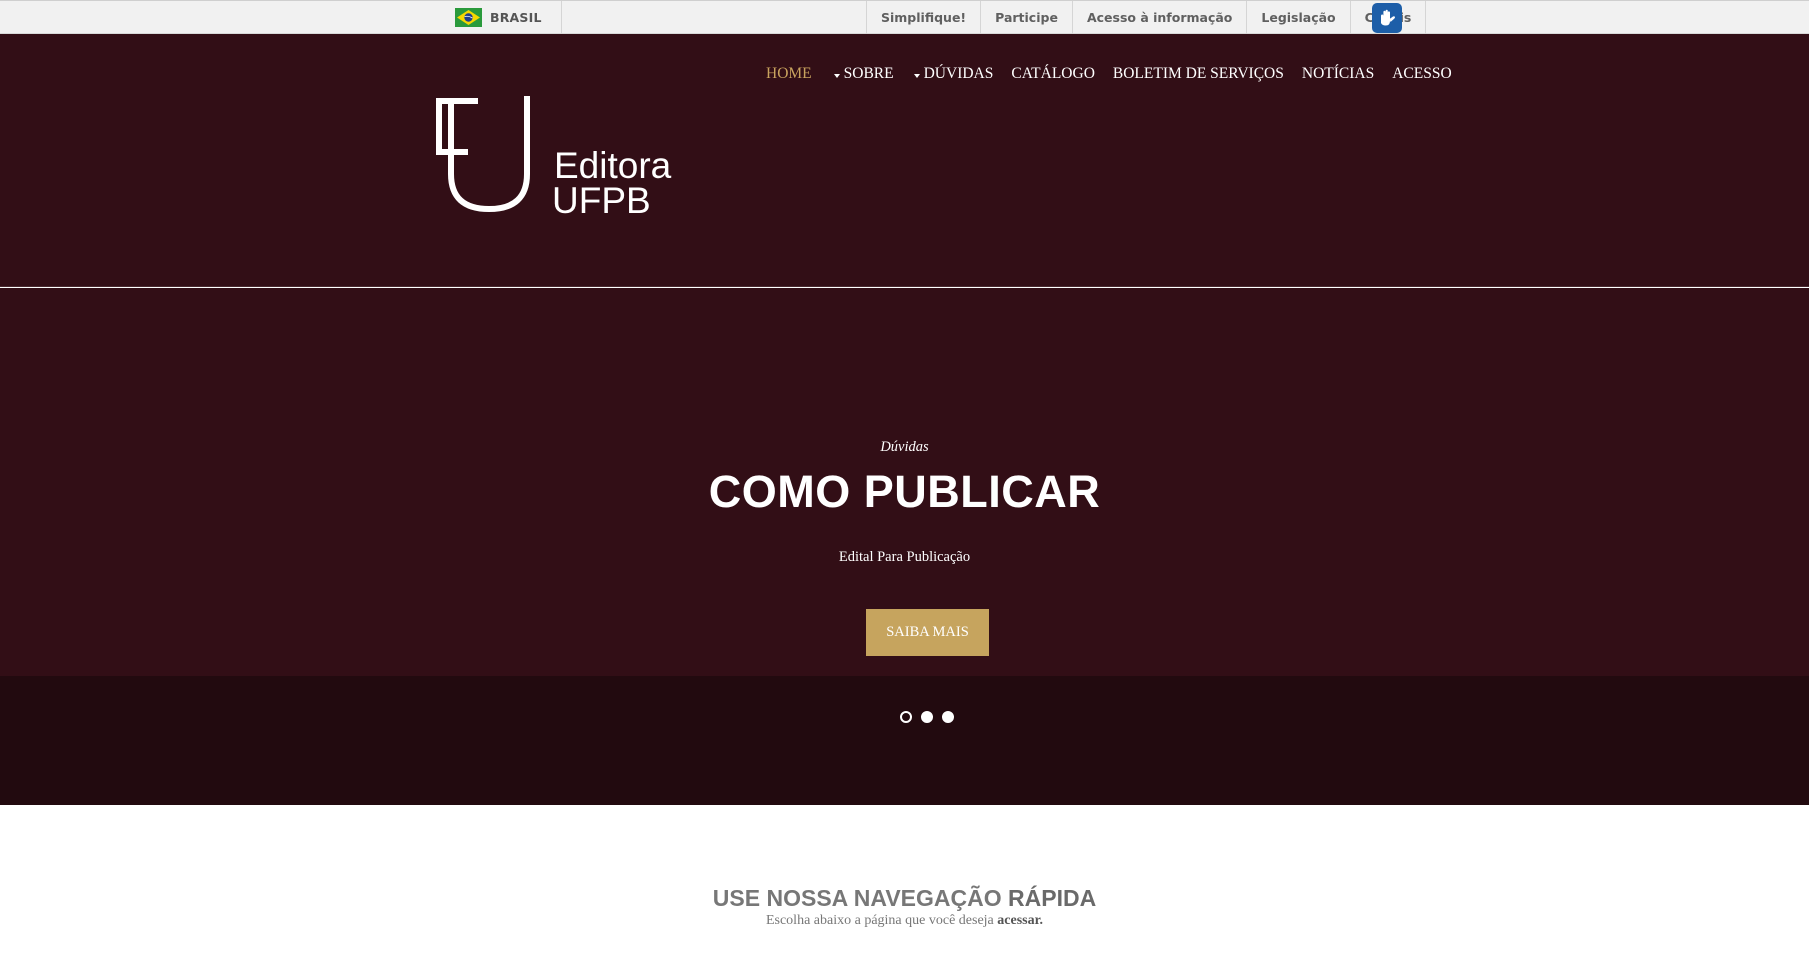  I want to click on nav-home: HOME, so click(789, 74).